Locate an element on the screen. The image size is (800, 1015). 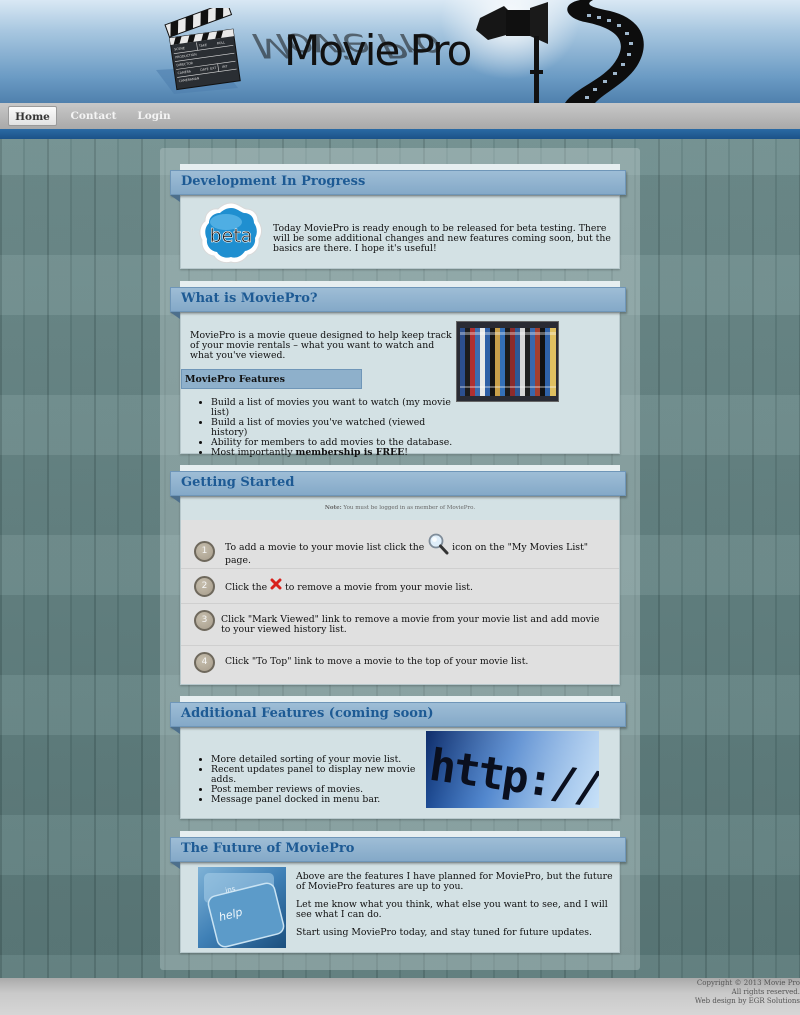
nav-contact-link: Contact is located at coordinates (93, 116).